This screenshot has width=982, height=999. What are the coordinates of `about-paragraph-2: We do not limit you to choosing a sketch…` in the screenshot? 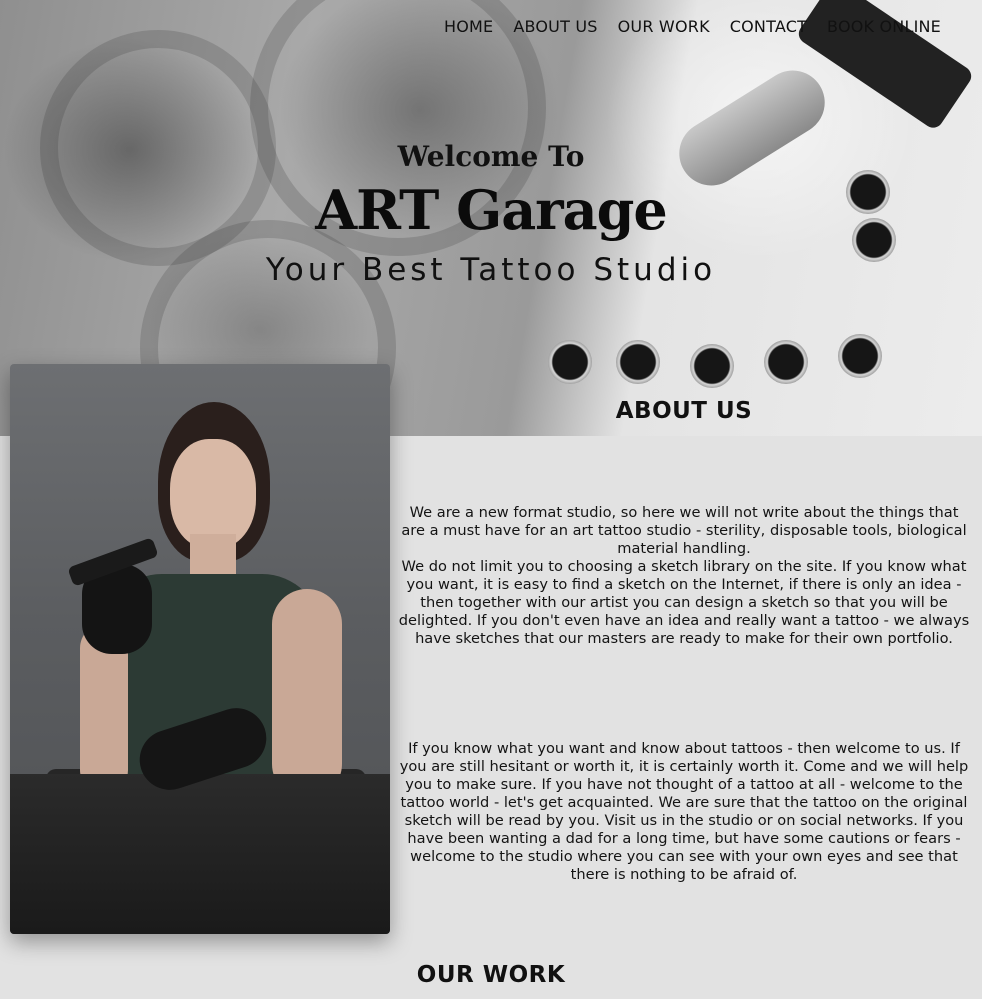 It's located at (684, 602).